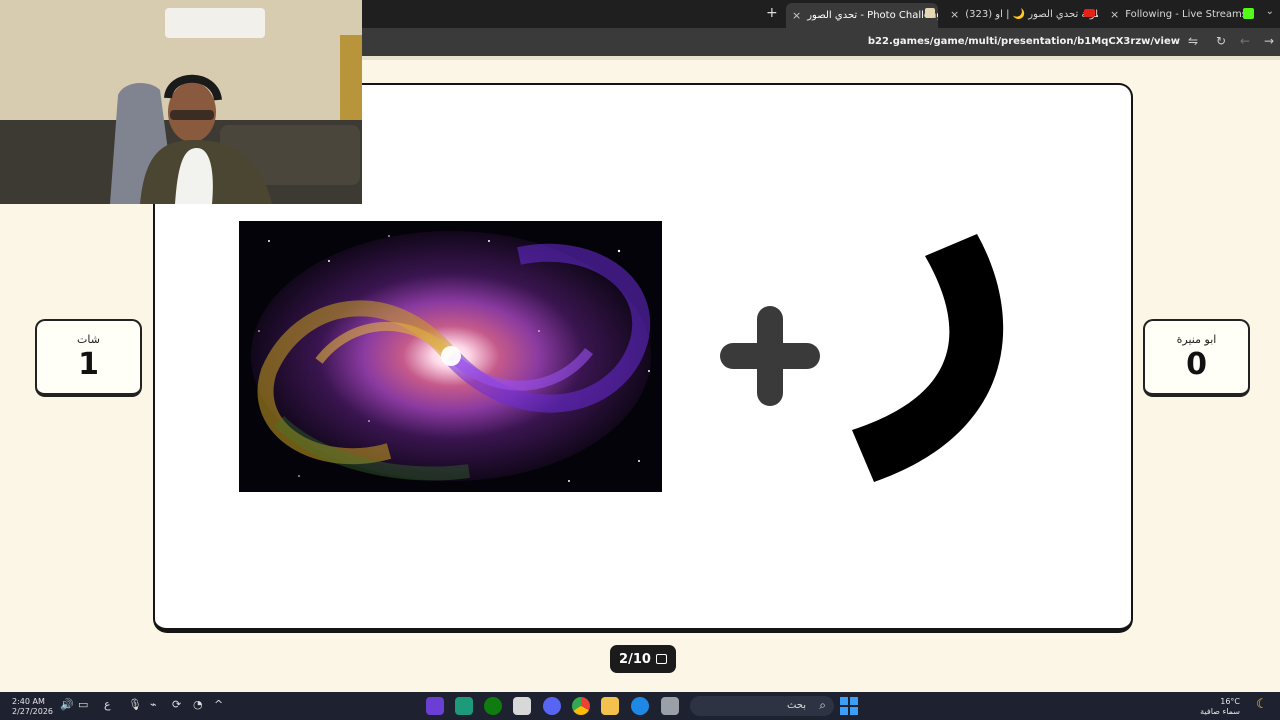 The image size is (1280, 720). Describe the element at coordinates (28, 701) in the screenshot. I see `time-text: 2:40 AM` at that location.